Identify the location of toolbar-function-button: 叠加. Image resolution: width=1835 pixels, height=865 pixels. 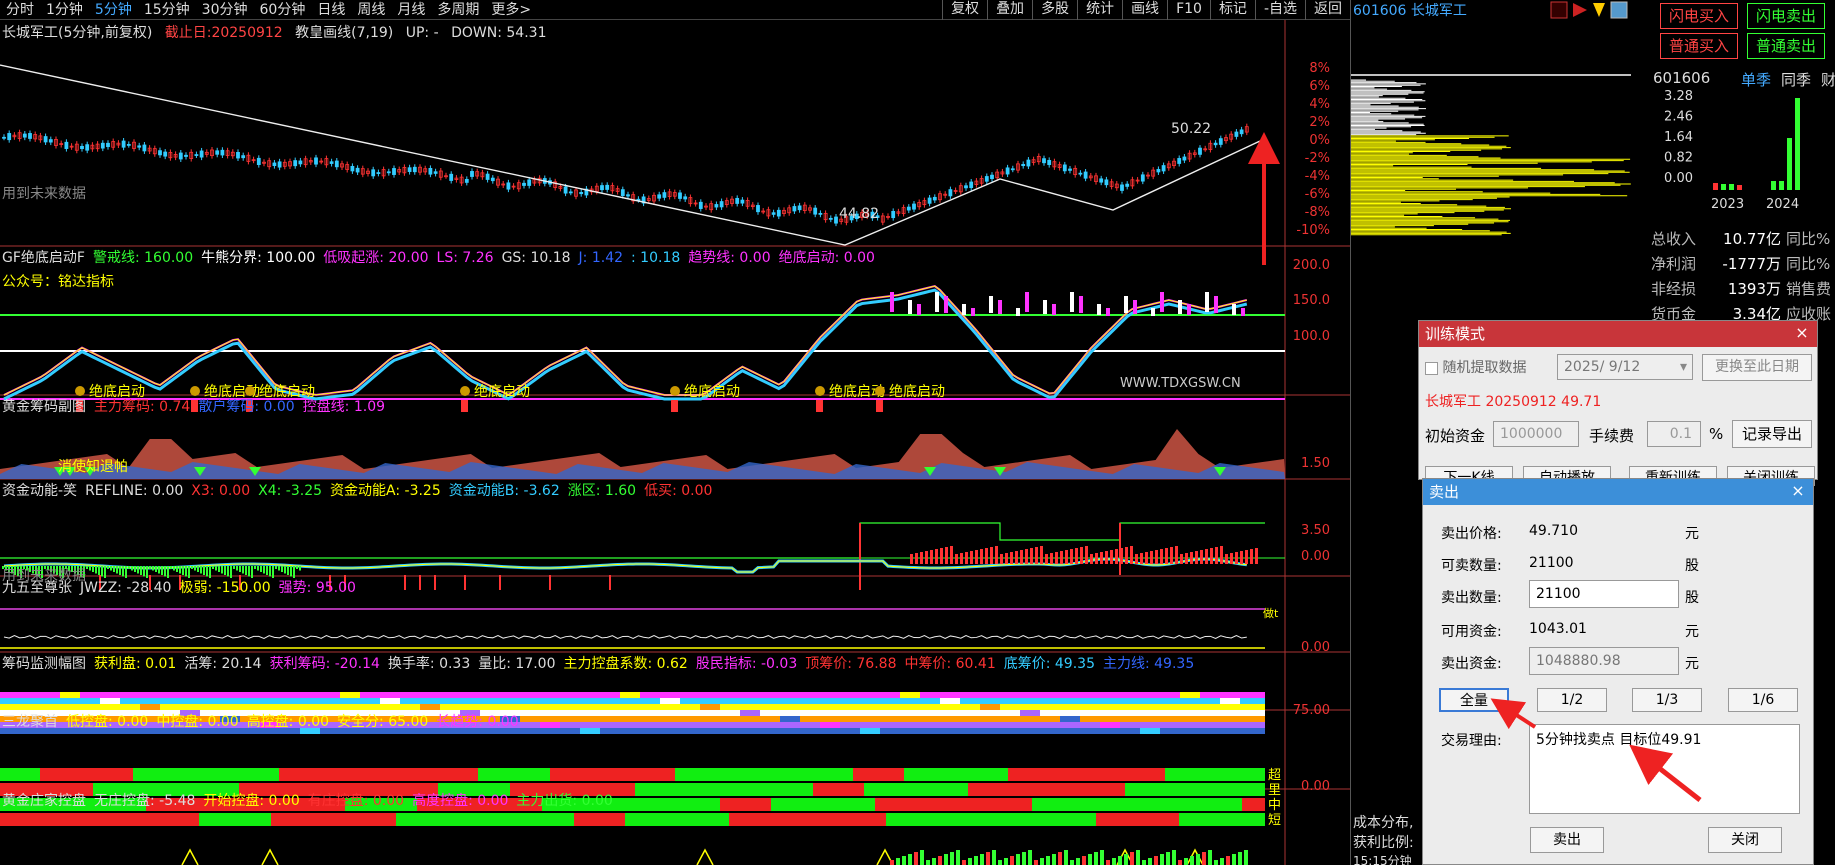
(1009, 10).